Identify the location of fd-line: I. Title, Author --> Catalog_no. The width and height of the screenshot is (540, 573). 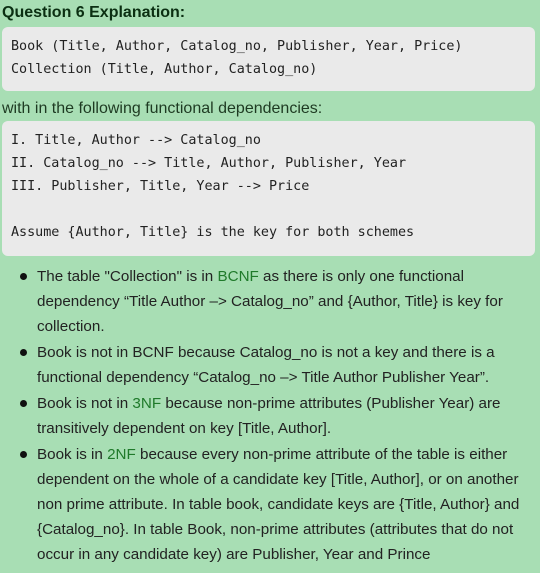
(136, 140).